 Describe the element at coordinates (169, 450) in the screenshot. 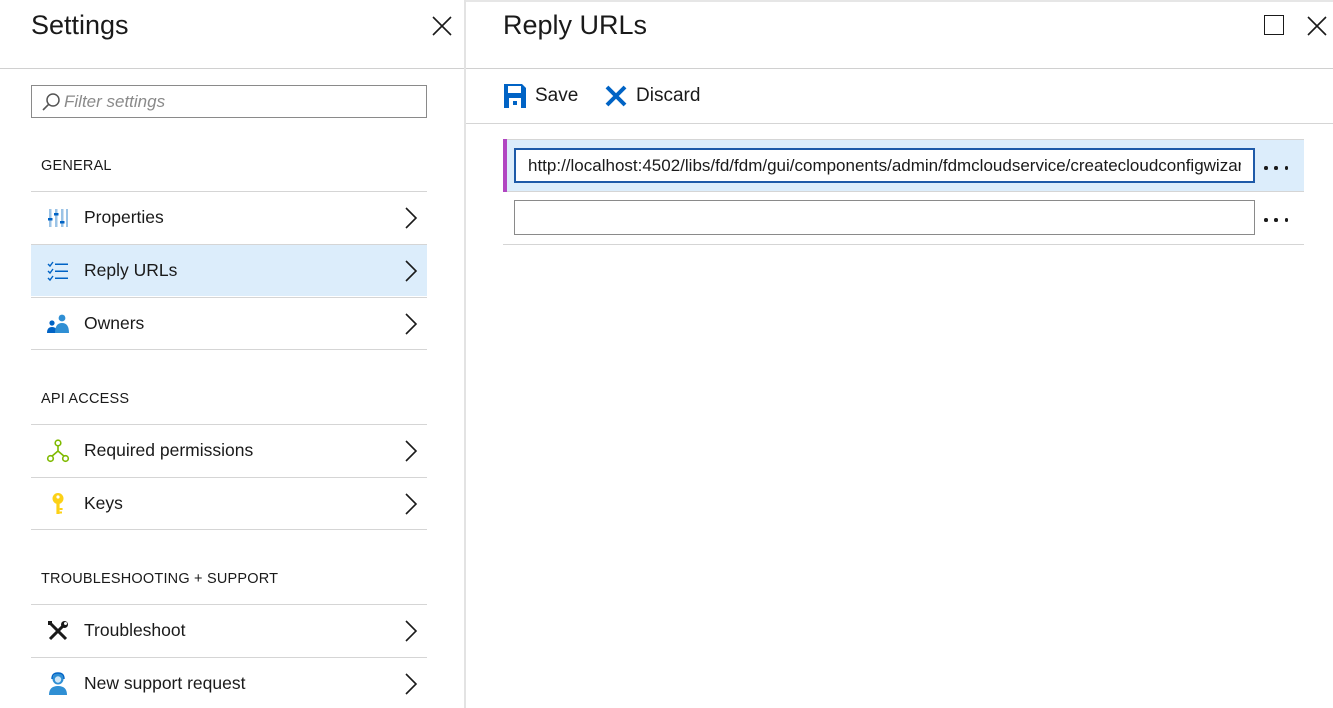

I see `nav-label-required-permissions: Required permissions` at that location.